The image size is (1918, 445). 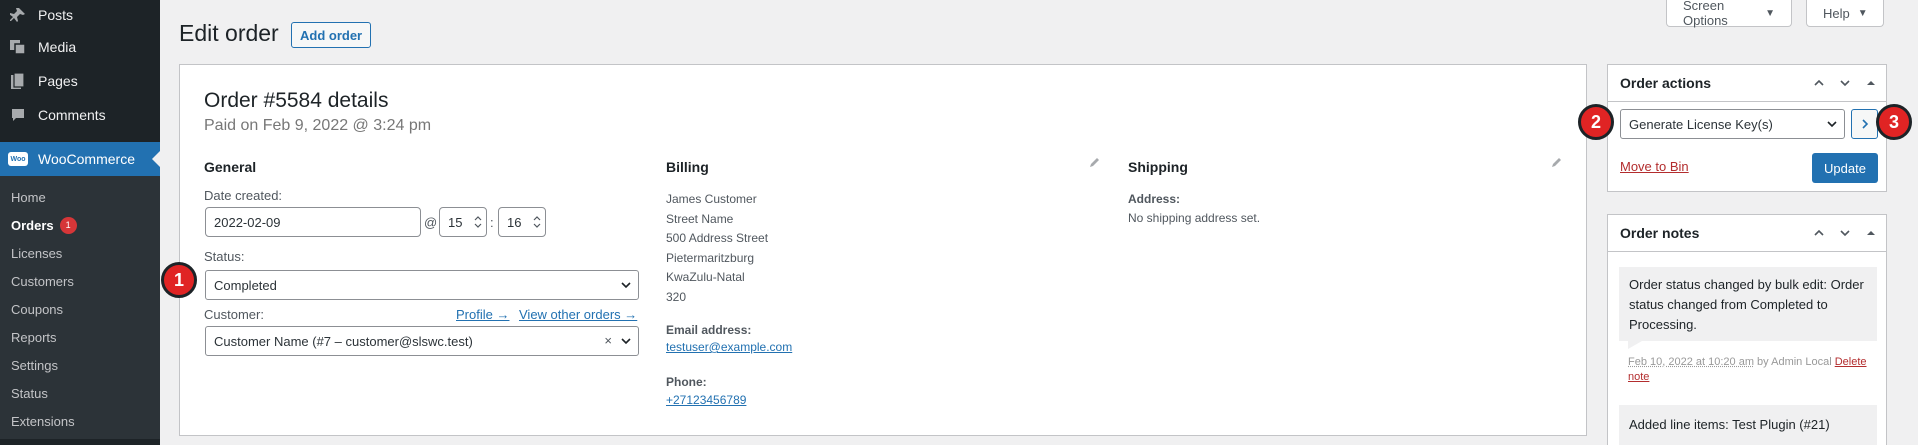 I want to click on status-label: Status:, so click(x=224, y=256).